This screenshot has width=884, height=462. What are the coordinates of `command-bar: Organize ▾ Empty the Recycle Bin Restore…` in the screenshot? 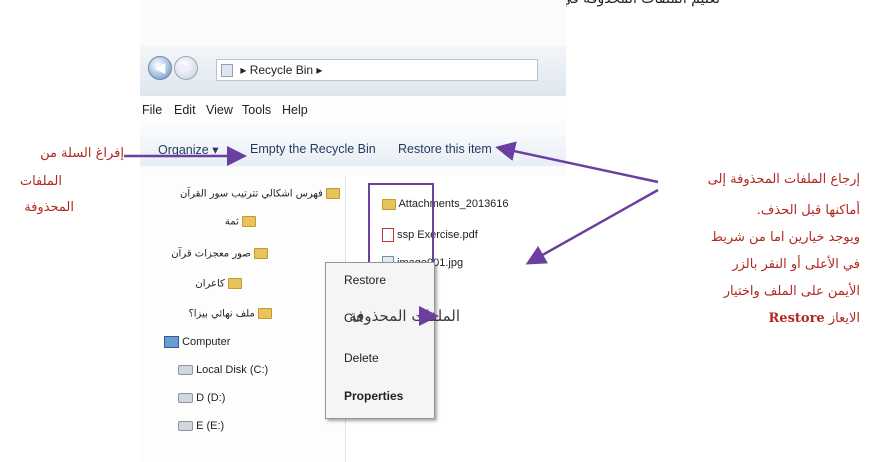 It's located at (353, 149).